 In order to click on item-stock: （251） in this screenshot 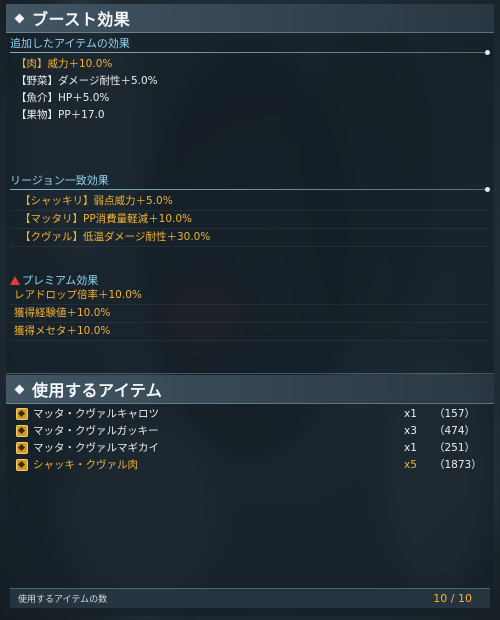, I will do `click(455, 448)`.